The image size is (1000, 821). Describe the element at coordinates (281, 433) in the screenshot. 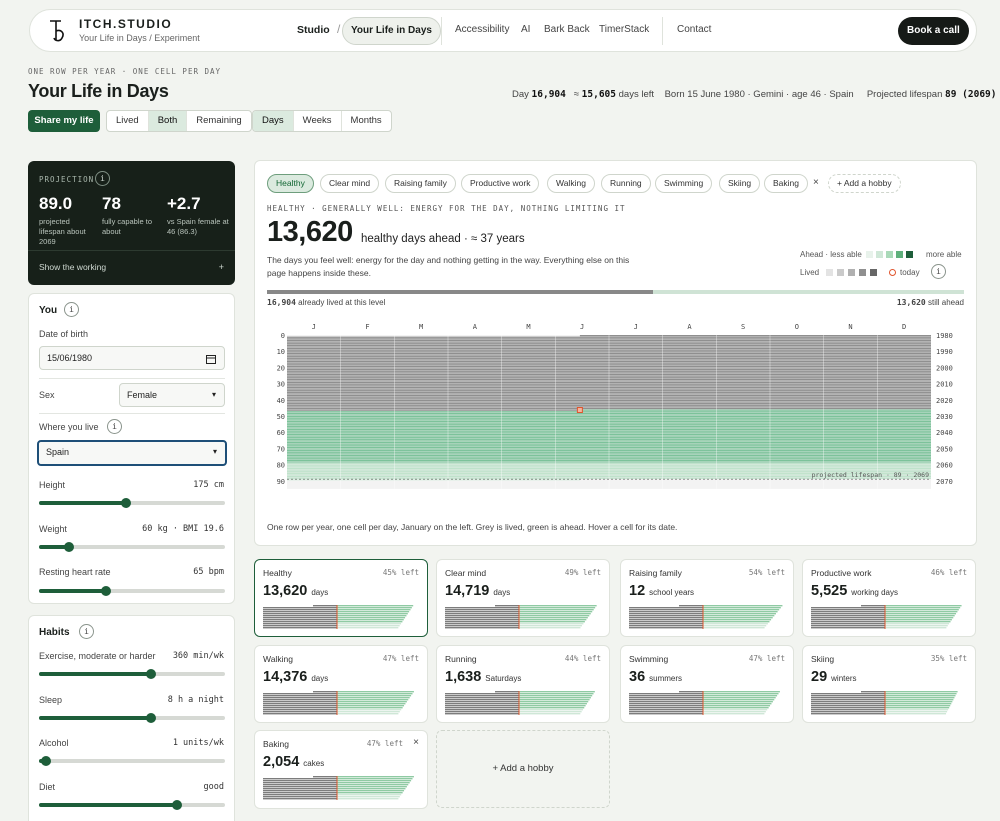

I see `age-label: 60` at that location.